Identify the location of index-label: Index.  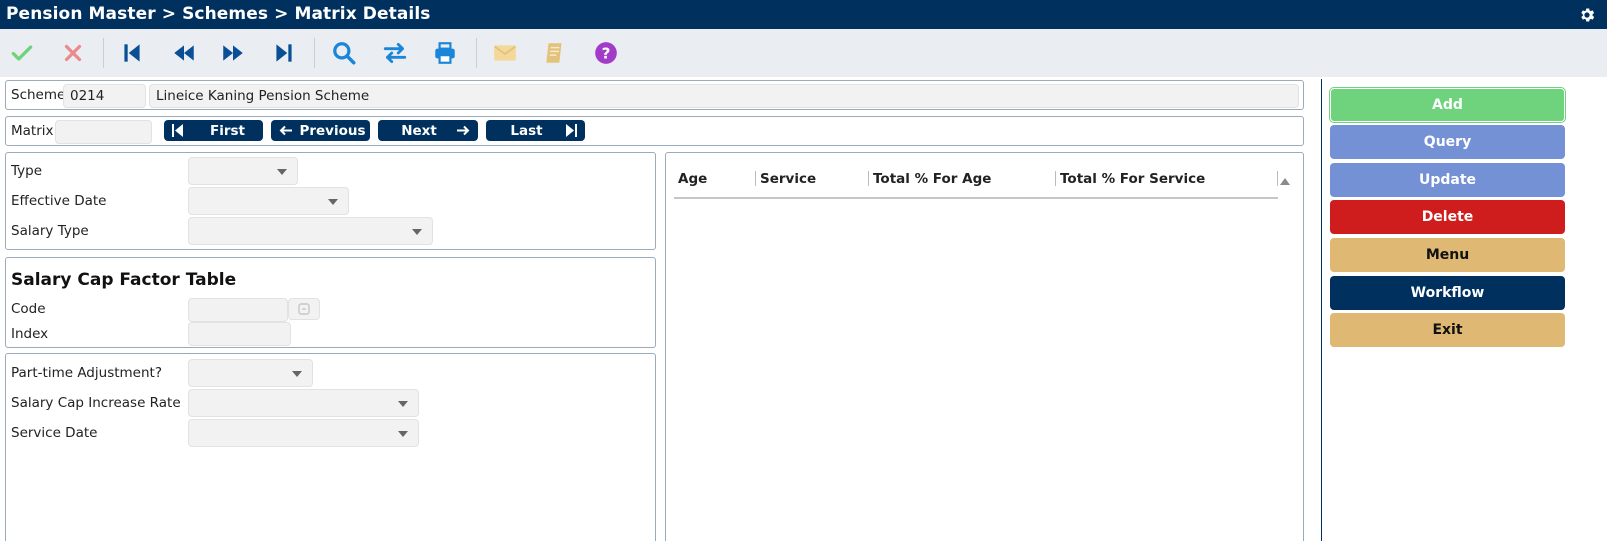
(30, 334).